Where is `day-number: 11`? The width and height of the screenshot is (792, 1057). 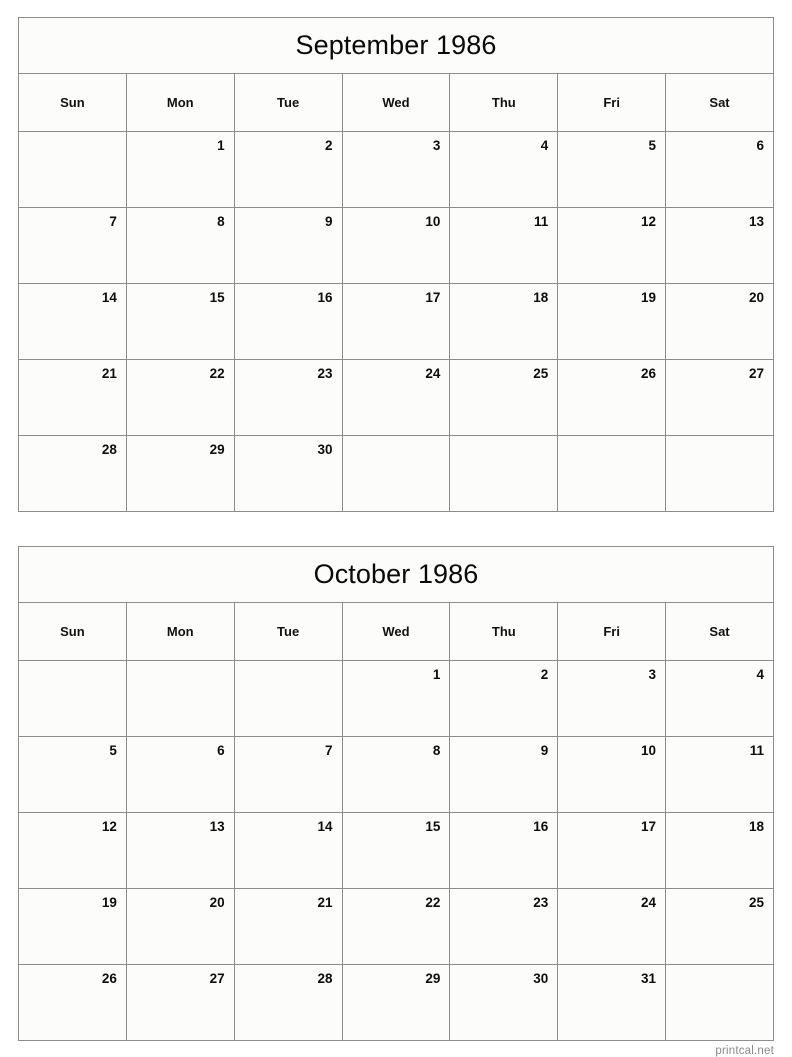 day-number: 11 is located at coordinates (756, 750).